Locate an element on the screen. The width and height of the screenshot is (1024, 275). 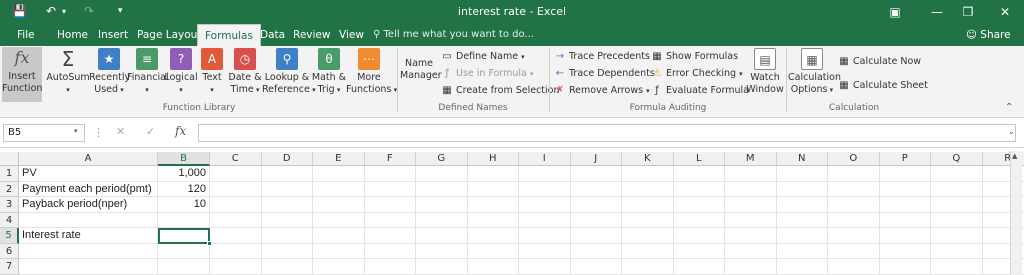
cell-l2 is located at coordinates (699, 189).